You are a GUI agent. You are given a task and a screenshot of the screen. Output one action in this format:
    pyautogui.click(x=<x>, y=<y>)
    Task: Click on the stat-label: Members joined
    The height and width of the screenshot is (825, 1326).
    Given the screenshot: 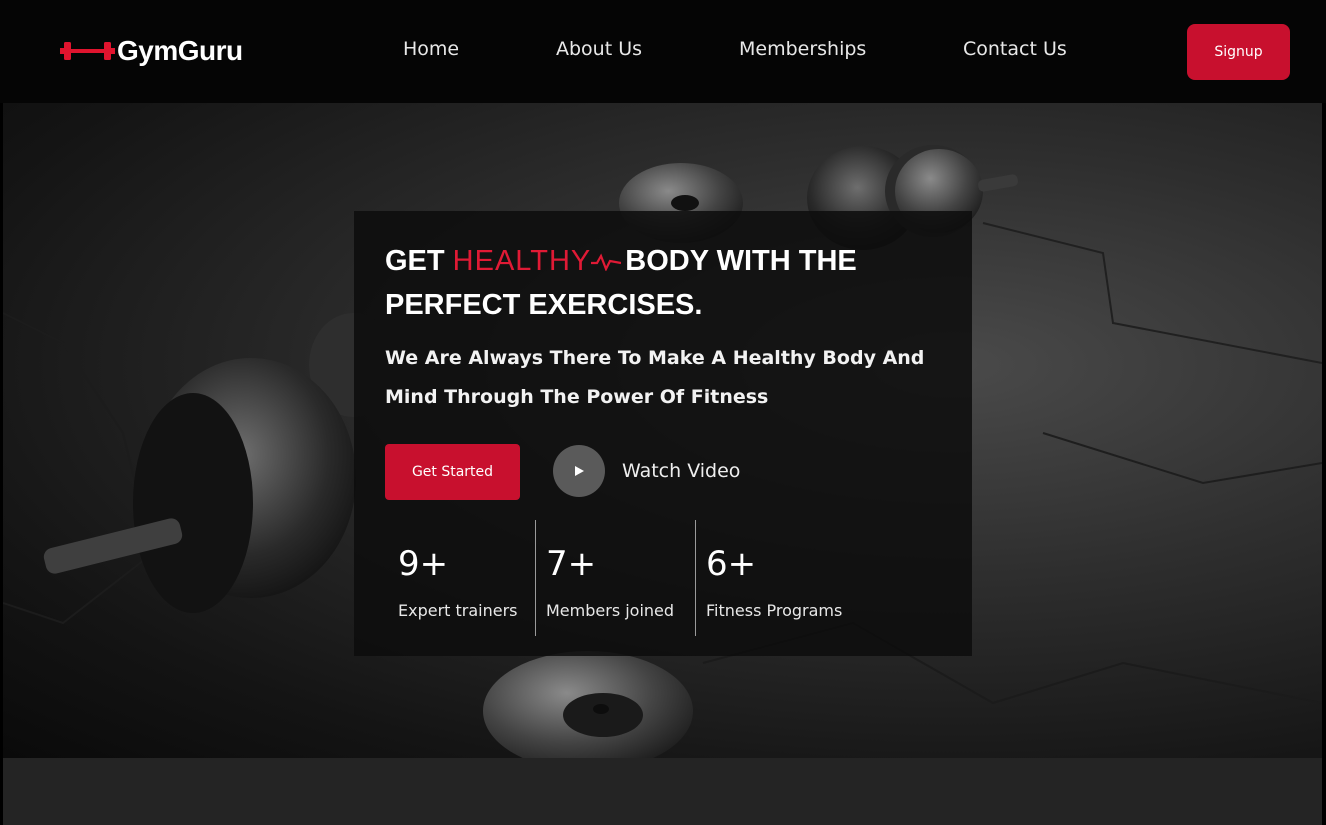 What is the action you would take?
    pyautogui.click(x=610, y=610)
    